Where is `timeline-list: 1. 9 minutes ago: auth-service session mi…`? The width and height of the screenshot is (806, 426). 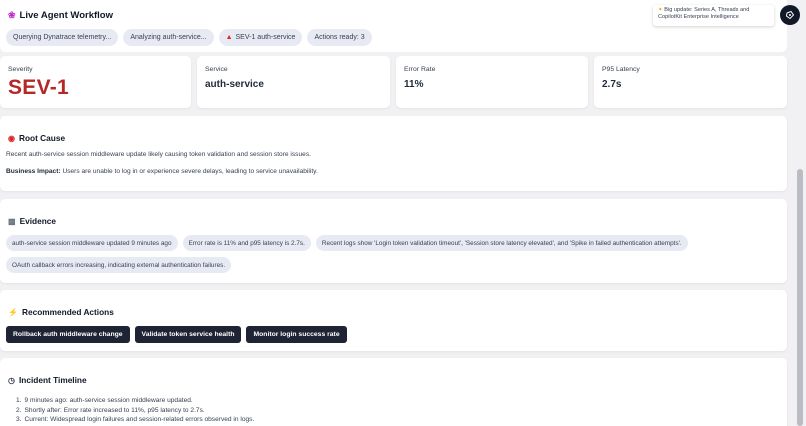 timeline-list: 1. 9 minutes ago: auth-service session mi… is located at coordinates (135, 411).